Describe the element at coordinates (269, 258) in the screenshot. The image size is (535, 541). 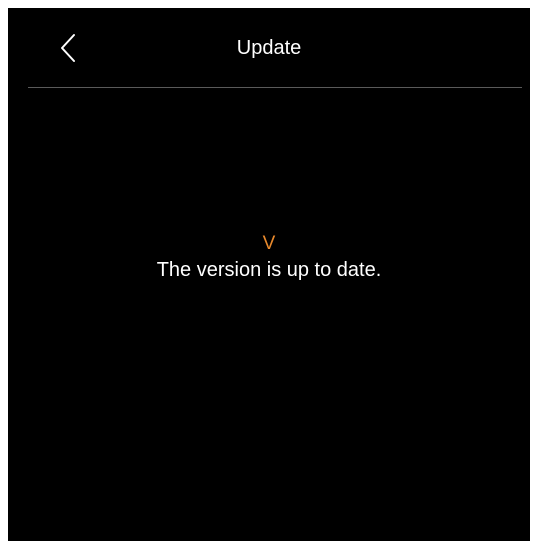
I see `update-status: V The version is up to date.` at that location.